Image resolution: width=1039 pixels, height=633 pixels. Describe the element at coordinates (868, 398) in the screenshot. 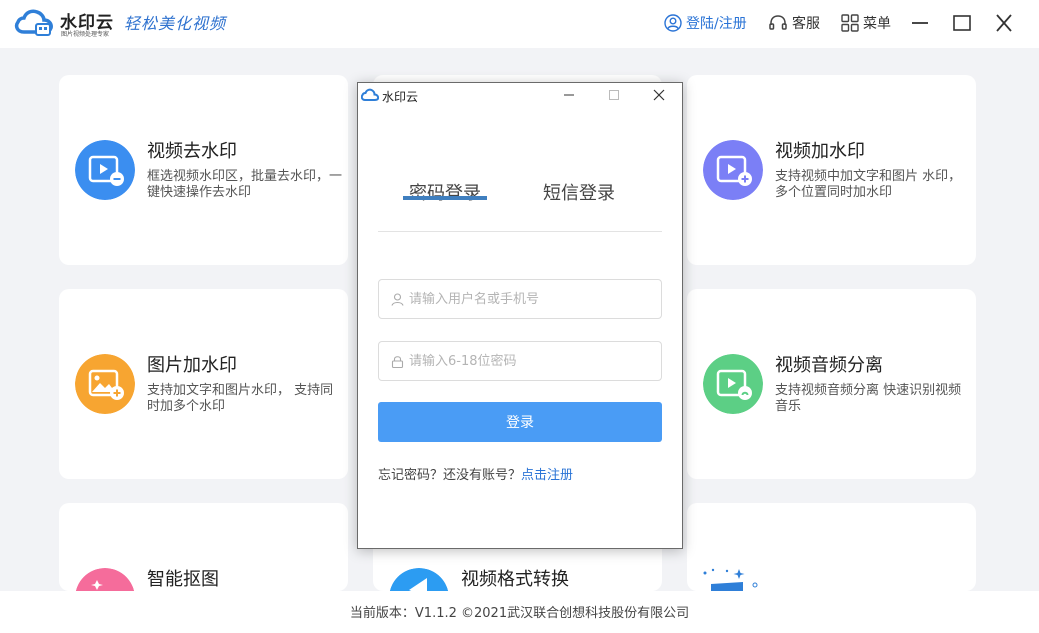

I see `card-description: 支持视频音频分离 快速识别视频音乐` at that location.